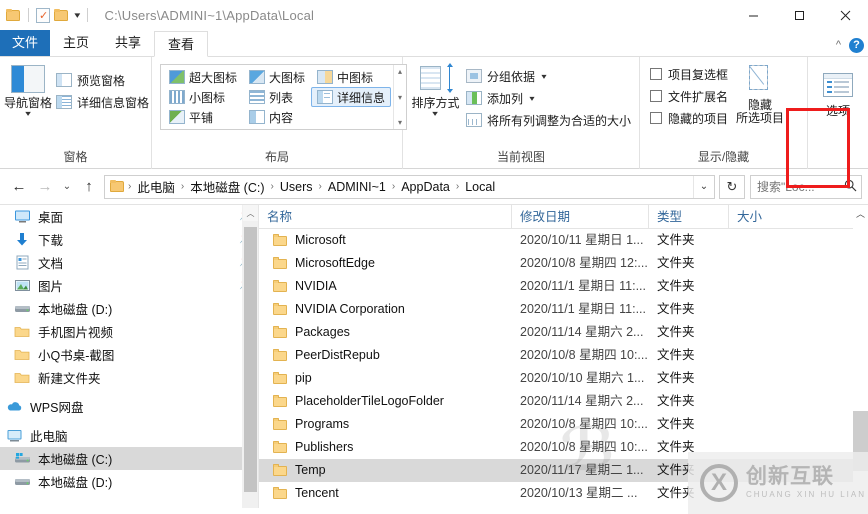 This screenshot has height=514, width=868. What do you see at coordinates (227, 186) in the screenshot?
I see `breadcrumb-item-1: 本地磁盘 (C:)` at bounding box center [227, 186].